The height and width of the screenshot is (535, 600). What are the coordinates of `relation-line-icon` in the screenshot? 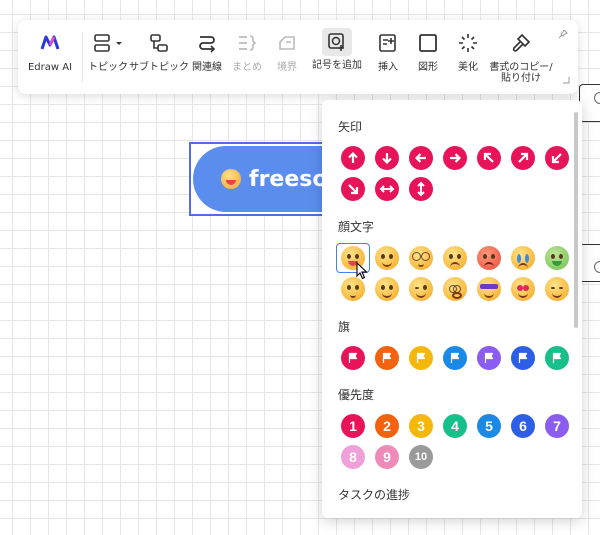 It's located at (207, 43).